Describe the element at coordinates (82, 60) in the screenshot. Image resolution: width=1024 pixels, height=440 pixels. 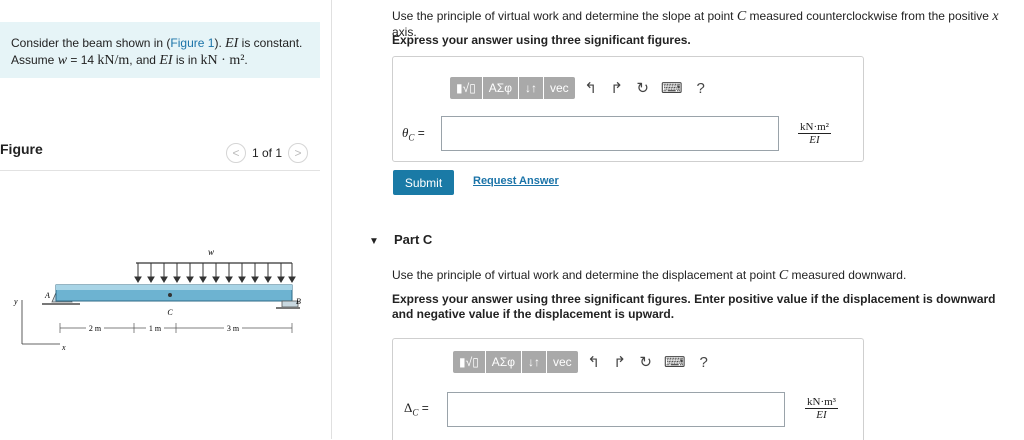
I see `problem-text: = 14` at that location.